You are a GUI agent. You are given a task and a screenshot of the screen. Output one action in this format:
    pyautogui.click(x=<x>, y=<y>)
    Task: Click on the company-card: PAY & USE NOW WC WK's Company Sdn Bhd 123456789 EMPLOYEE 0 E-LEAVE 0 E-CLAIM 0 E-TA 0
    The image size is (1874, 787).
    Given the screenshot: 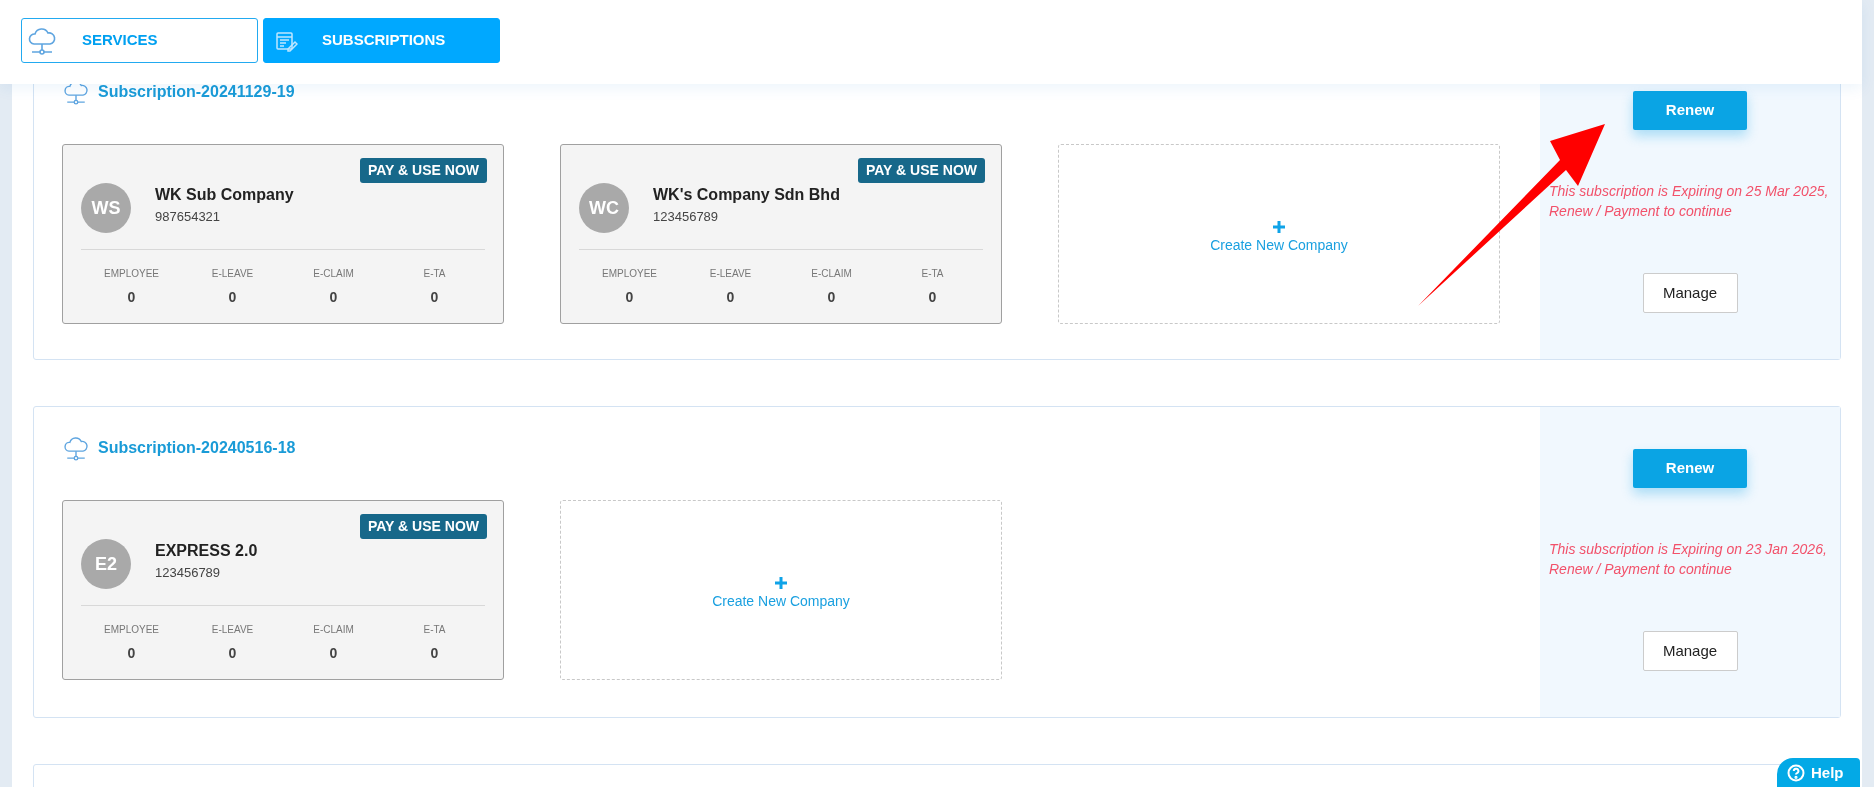 What is the action you would take?
    pyautogui.click(x=781, y=234)
    